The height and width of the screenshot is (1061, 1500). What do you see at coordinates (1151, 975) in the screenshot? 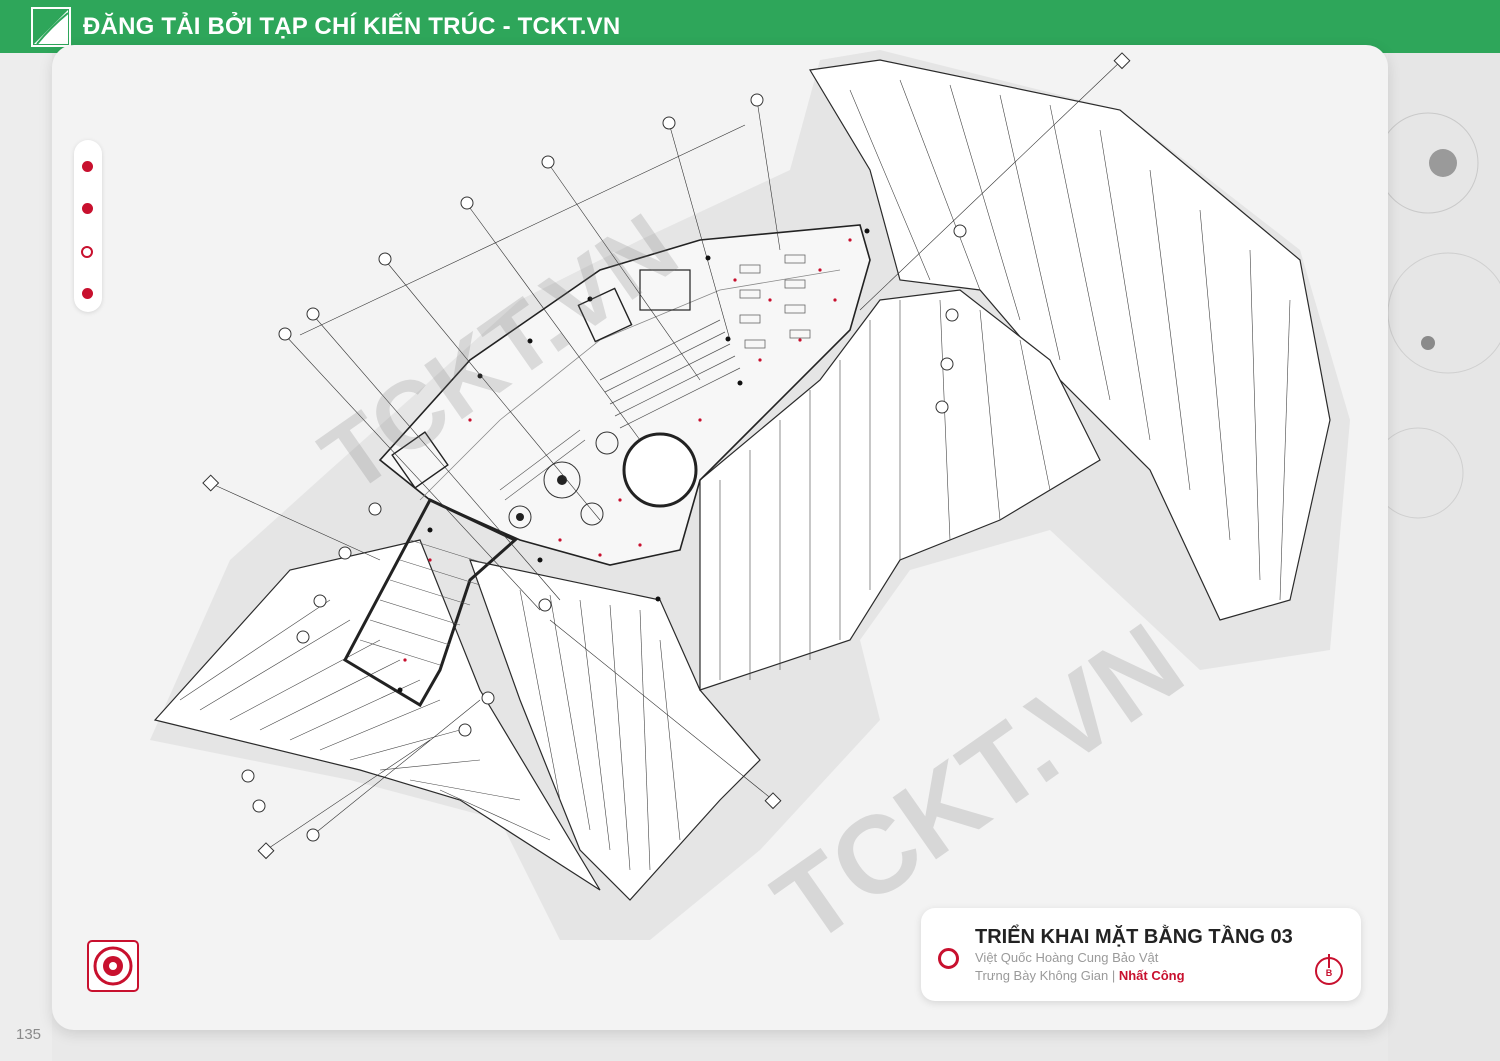
I see `credit-author: Nhất Công` at bounding box center [1151, 975].